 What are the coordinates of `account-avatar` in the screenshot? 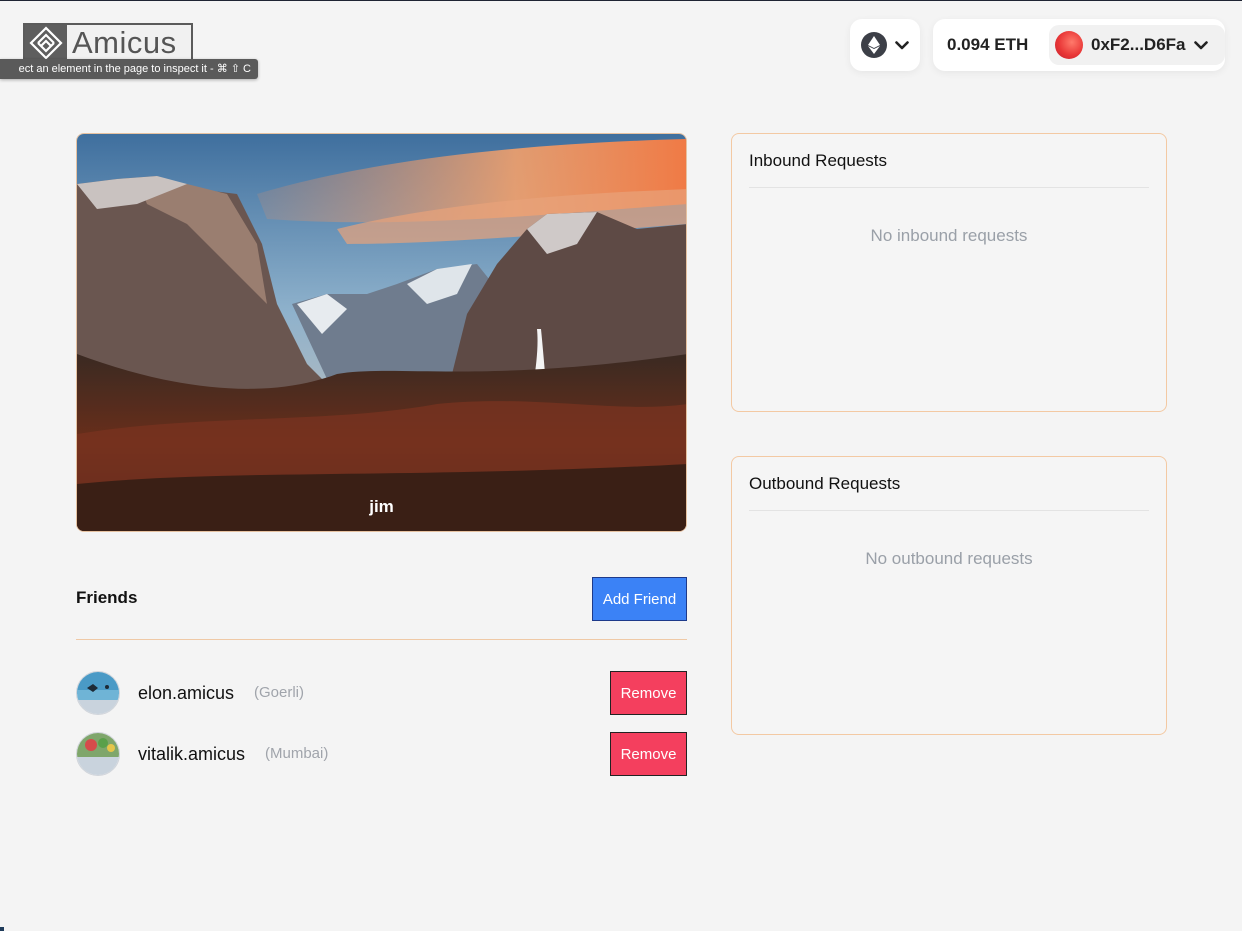 It's located at (1069, 45).